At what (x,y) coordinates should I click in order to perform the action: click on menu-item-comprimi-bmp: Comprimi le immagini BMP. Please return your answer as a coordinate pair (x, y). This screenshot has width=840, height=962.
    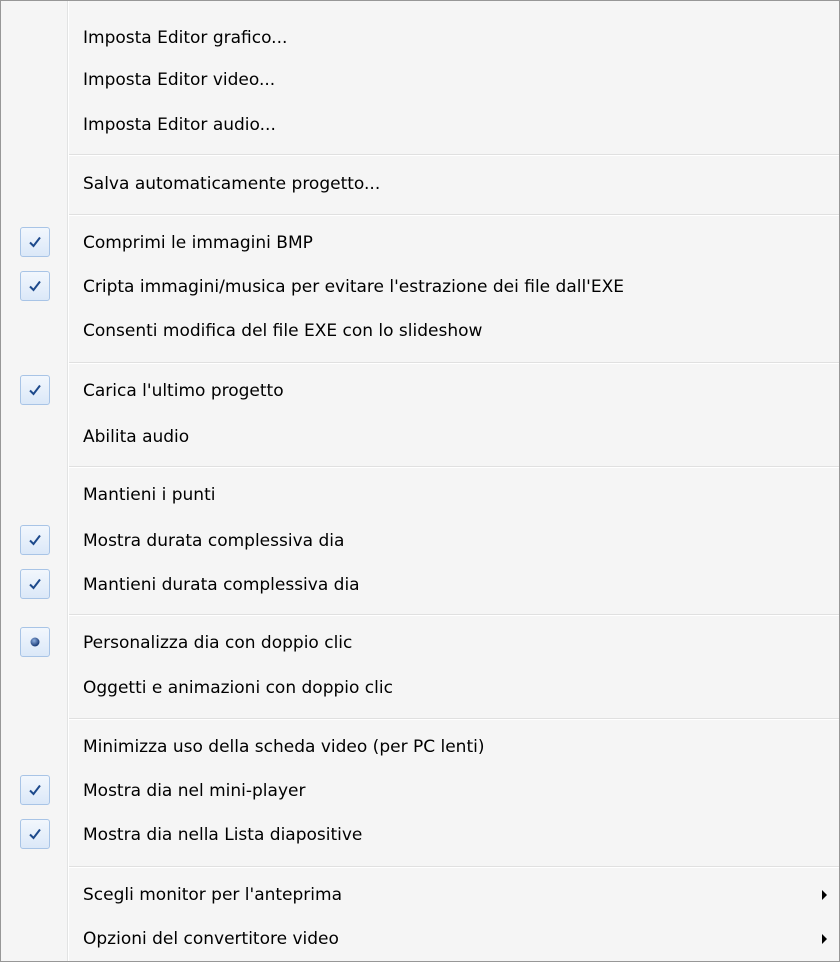
    Looking at the image, I should click on (420, 243).